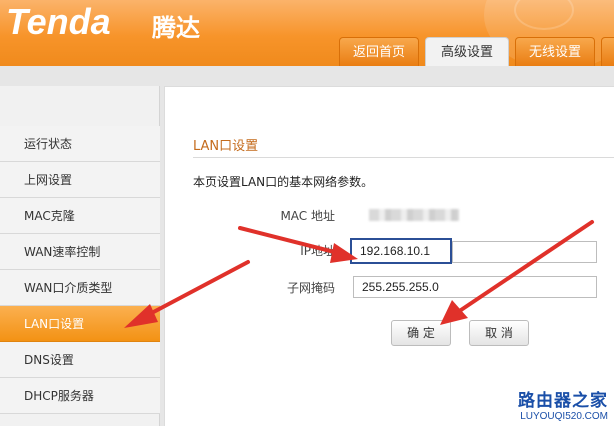 This screenshot has width=614, height=426. I want to click on tab-home: 返回首页, so click(379, 51).